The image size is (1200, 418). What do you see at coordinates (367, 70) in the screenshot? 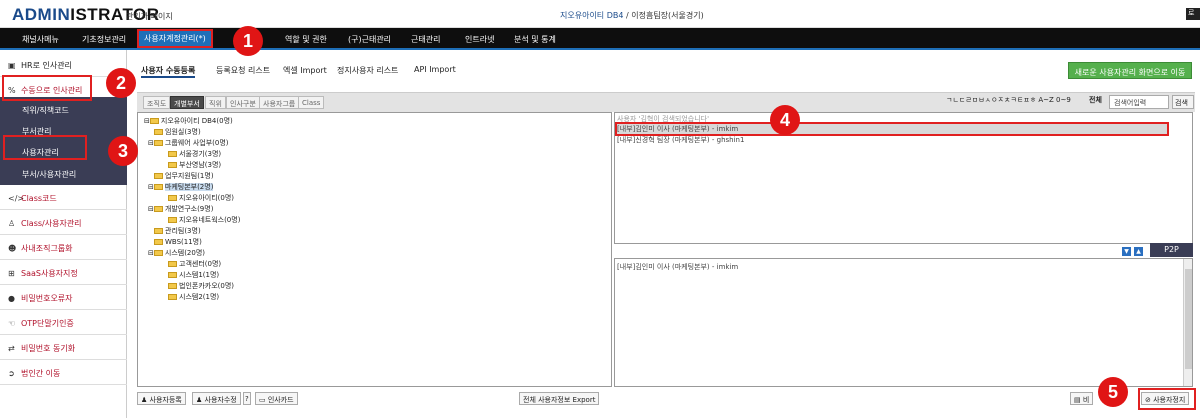
I see `tab: 정지사용자 리스트` at bounding box center [367, 70].